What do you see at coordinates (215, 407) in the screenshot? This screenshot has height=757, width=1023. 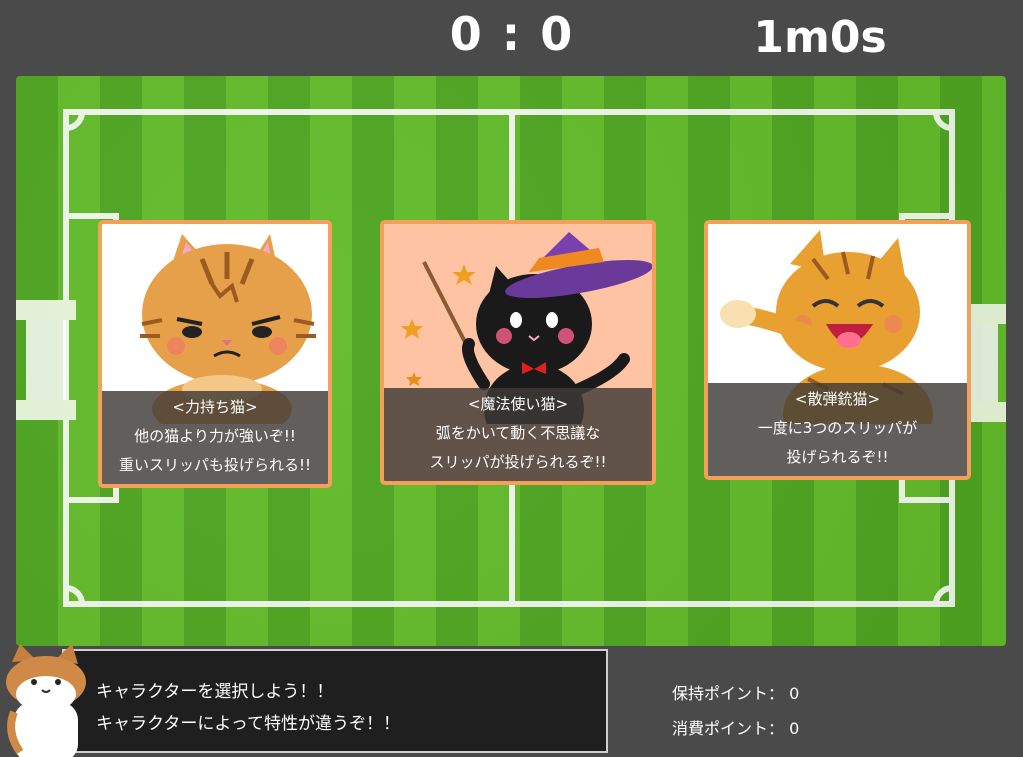 I see `card-title: <力持ち猫>` at bounding box center [215, 407].